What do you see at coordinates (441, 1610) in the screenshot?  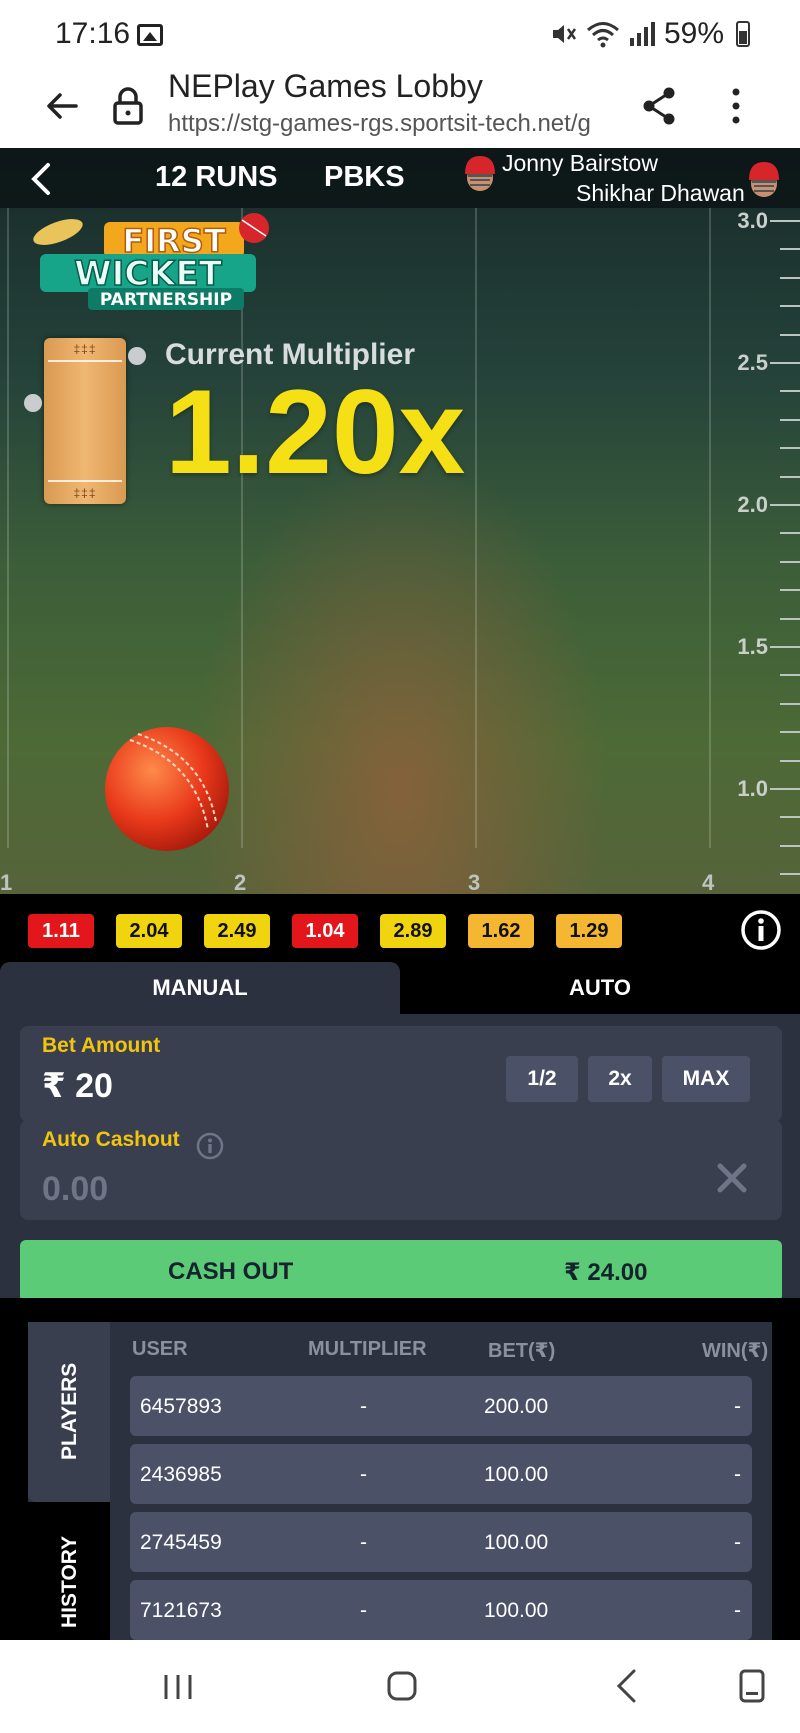 I see `table-row: 7121673 - 100.00 -` at bounding box center [441, 1610].